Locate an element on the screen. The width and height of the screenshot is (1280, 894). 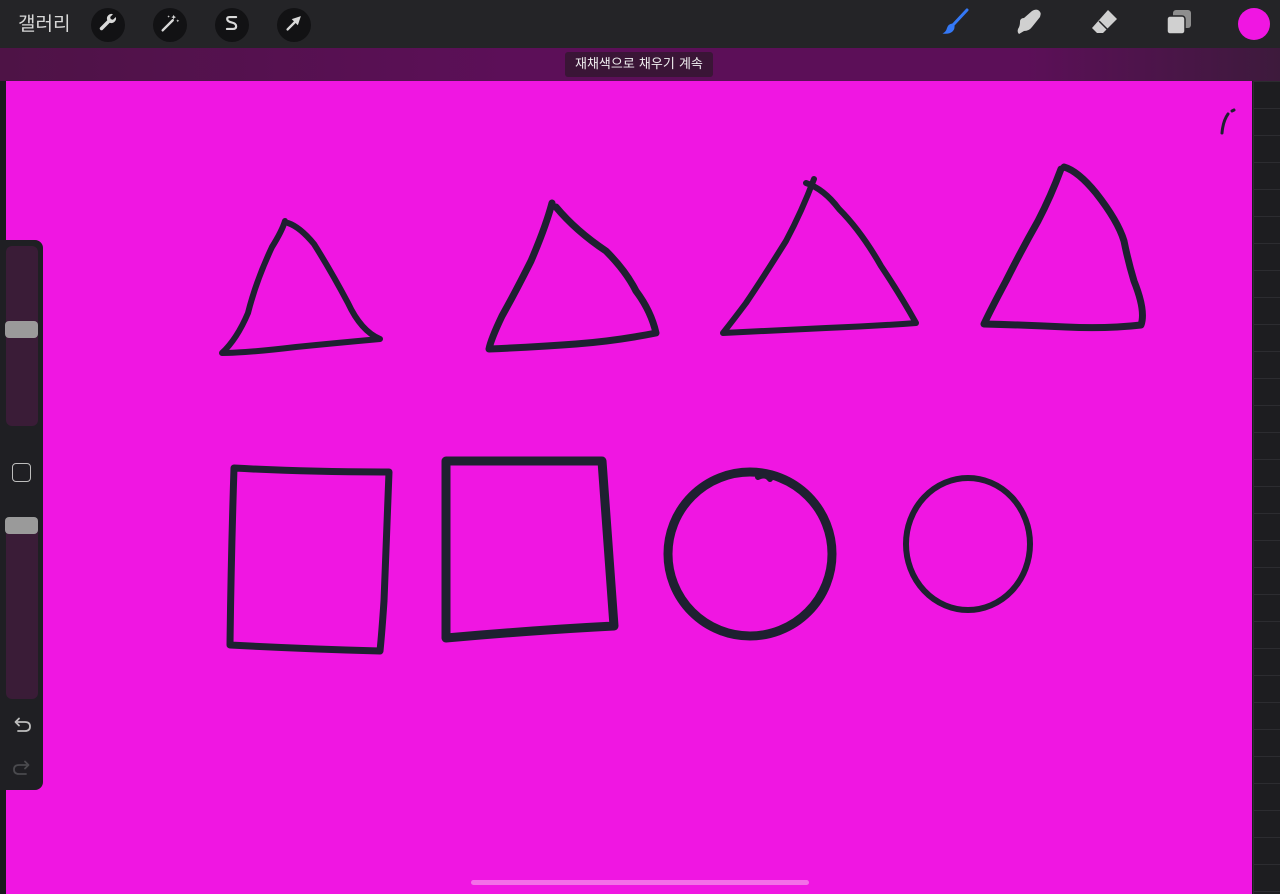
smudge-button is located at coordinates (1029, 24).